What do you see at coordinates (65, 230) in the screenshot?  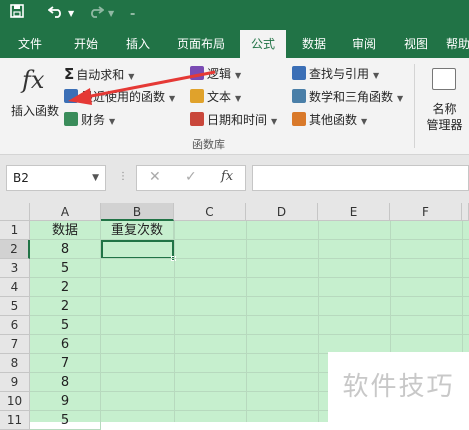 I see `cell-a1: 数据` at bounding box center [65, 230].